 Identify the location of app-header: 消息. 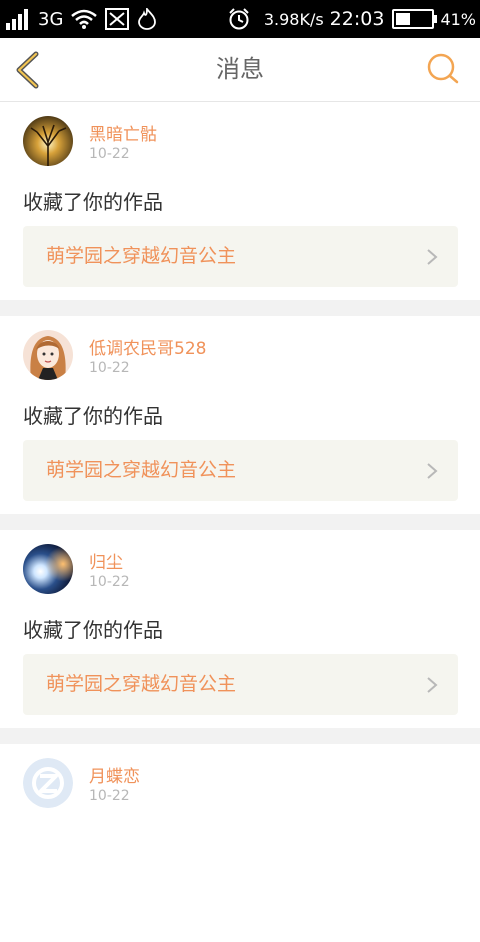
(240, 70).